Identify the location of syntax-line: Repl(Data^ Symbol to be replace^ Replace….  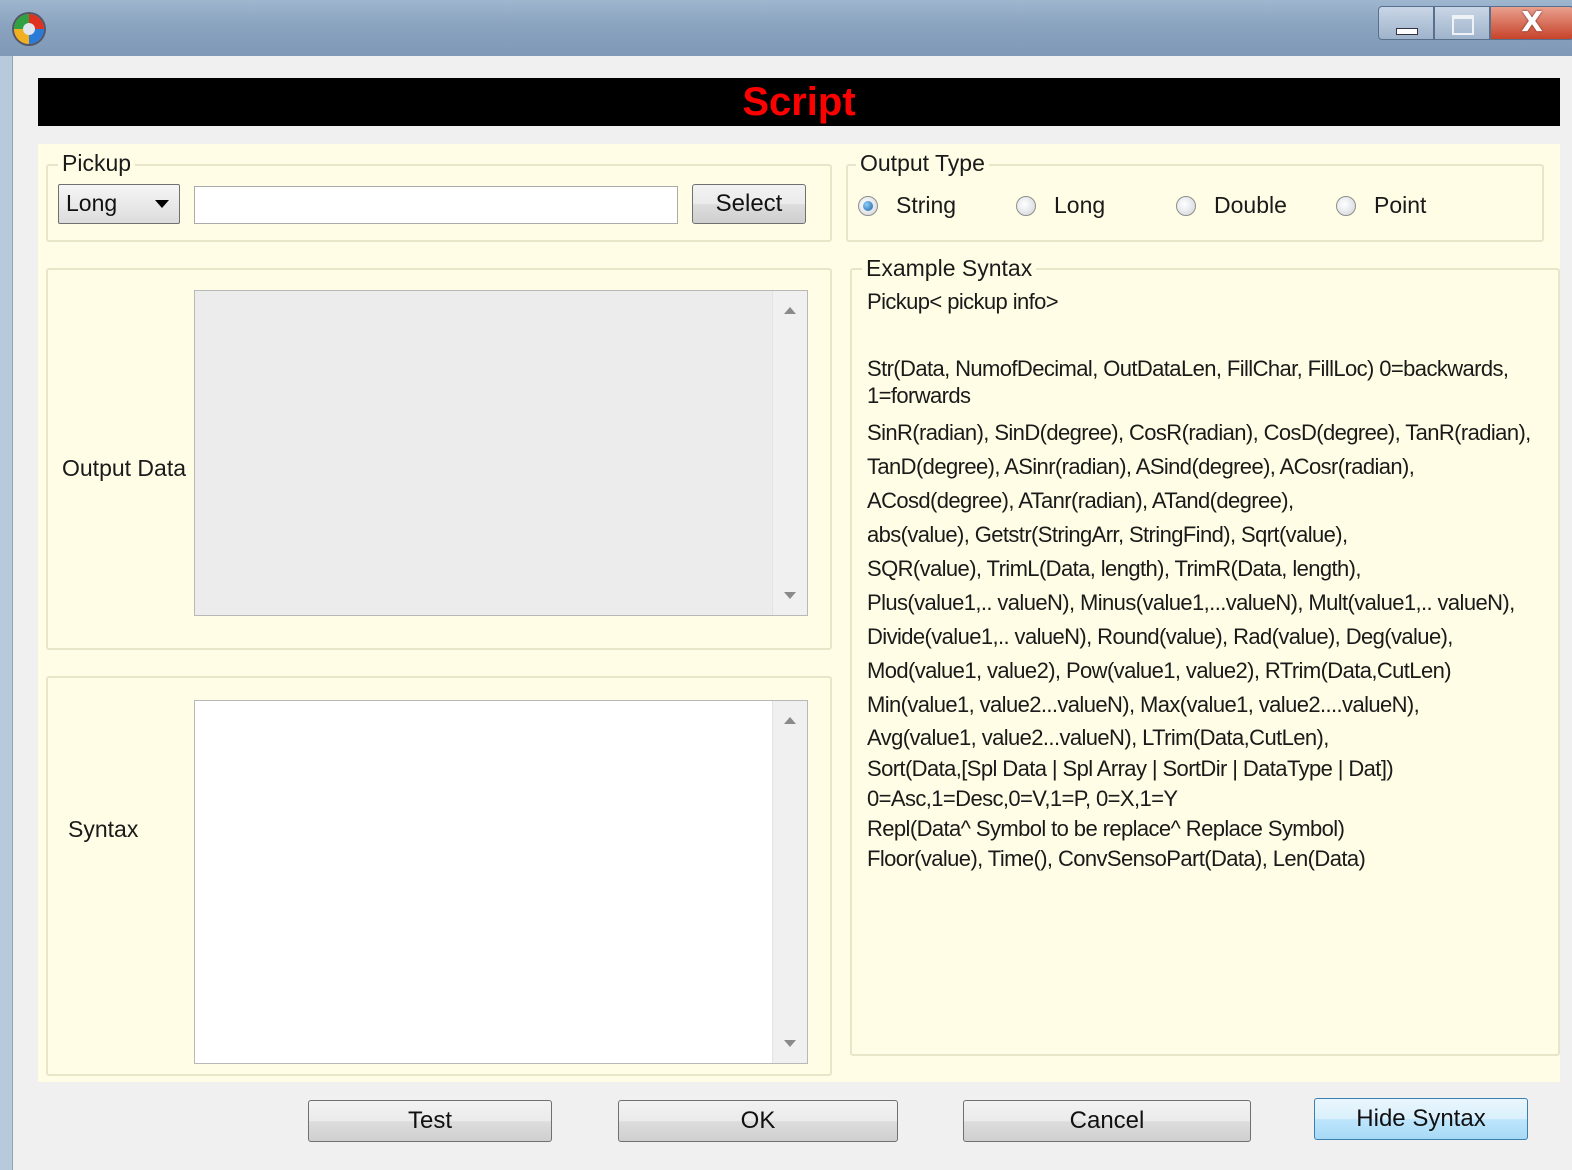
(1106, 828).